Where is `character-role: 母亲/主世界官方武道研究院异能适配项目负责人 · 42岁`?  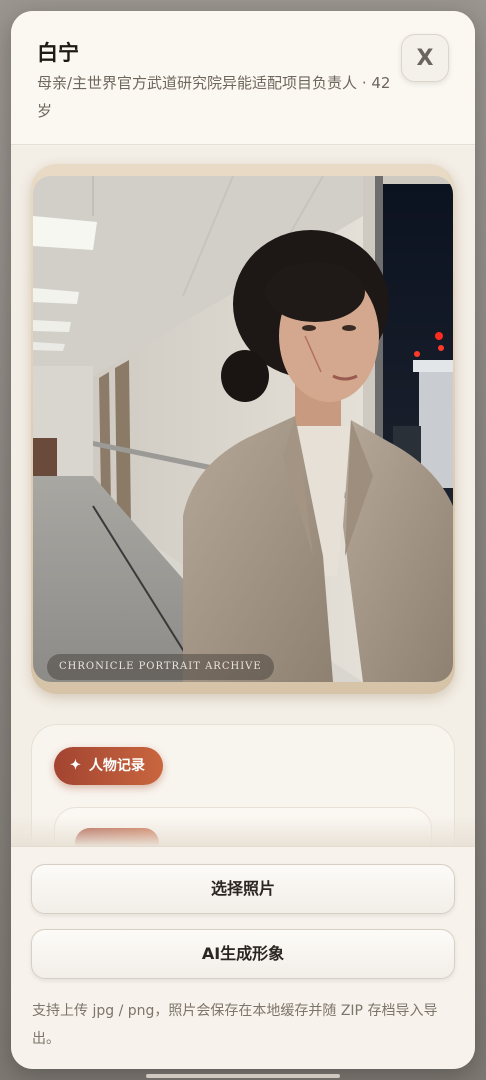
character-role: 母亲/主世界官方武道研究院异能适配项目负责人 · 42岁 is located at coordinates (214, 97).